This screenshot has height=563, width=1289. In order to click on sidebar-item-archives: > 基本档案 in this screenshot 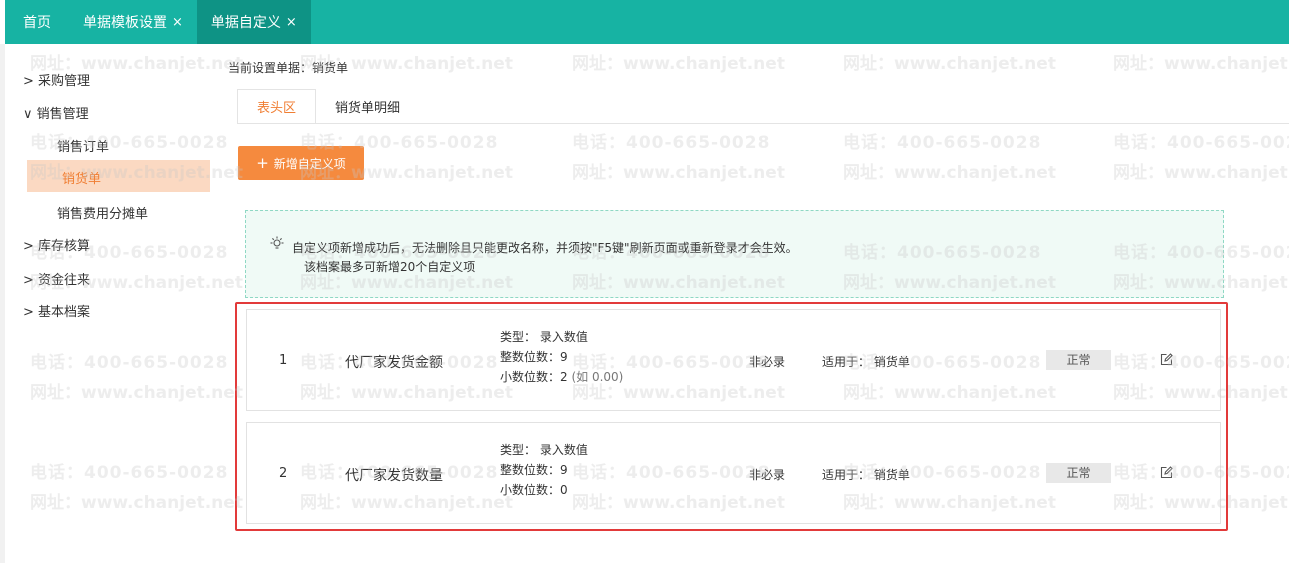, I will do `click(56, 310)`.